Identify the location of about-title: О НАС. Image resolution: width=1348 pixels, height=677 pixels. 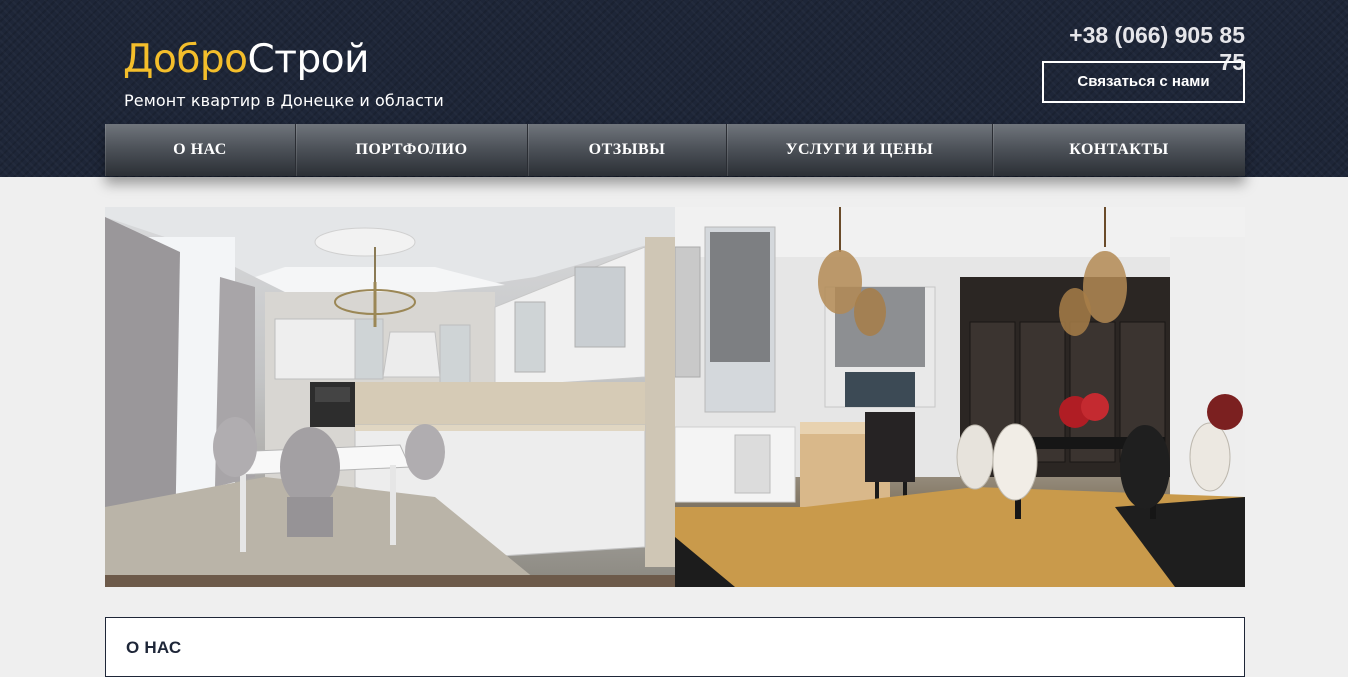
(154, 647).